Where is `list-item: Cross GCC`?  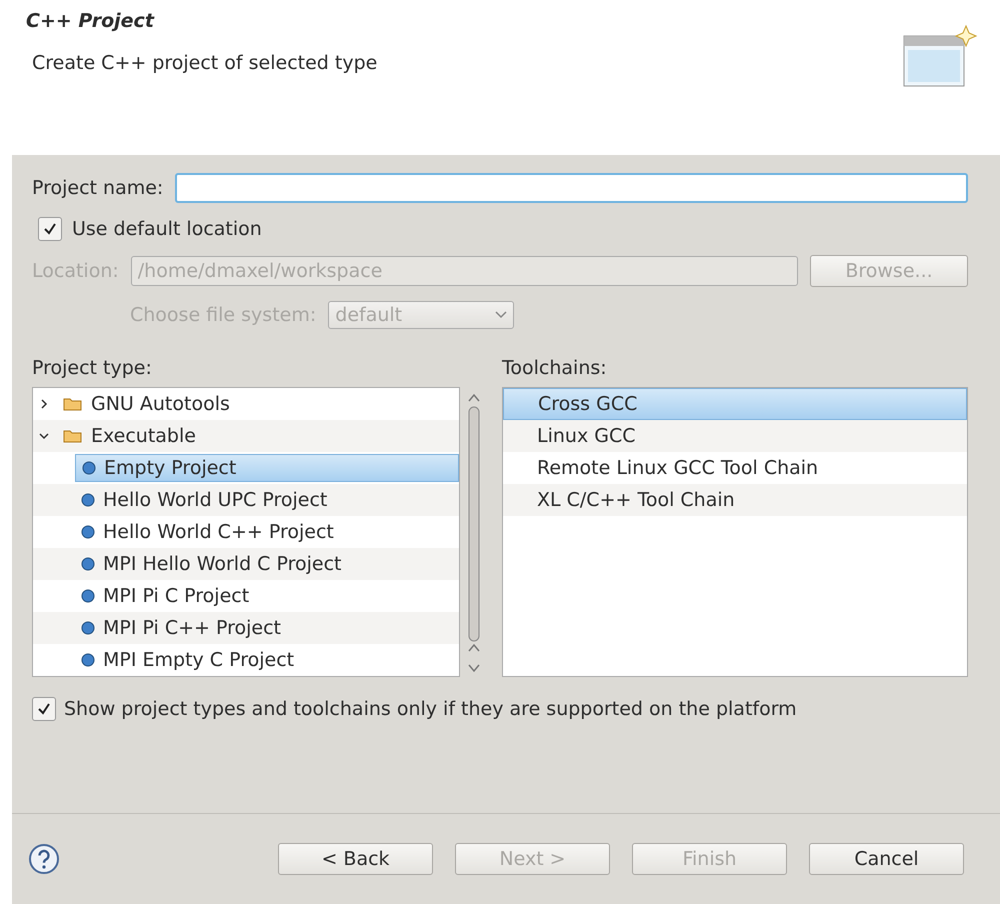 list-item: Cross GCC is located at coordinates (735, 404).